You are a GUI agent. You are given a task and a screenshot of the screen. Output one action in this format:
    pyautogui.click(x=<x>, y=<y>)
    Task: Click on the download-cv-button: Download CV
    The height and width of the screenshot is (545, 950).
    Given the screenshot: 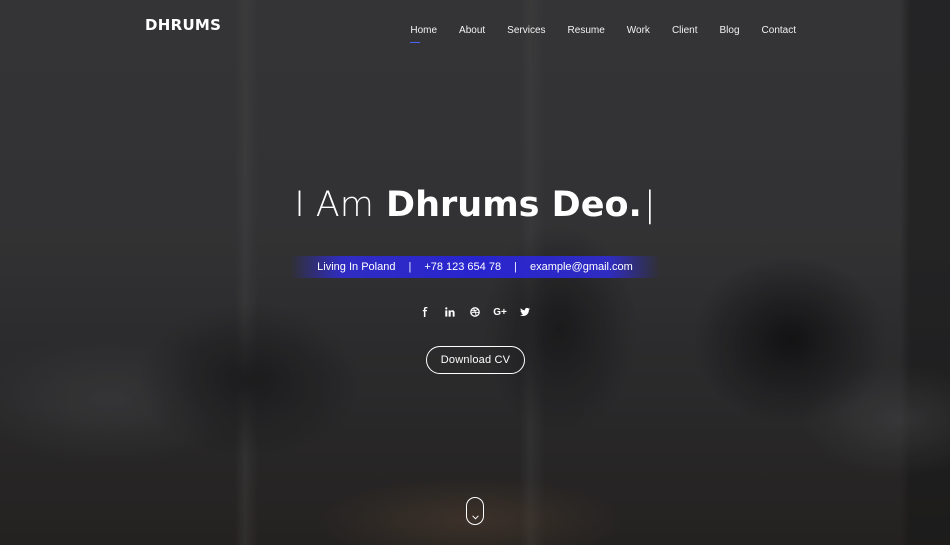 What is the action you would take?
    pyautogui.click(x=475, y=360)
    